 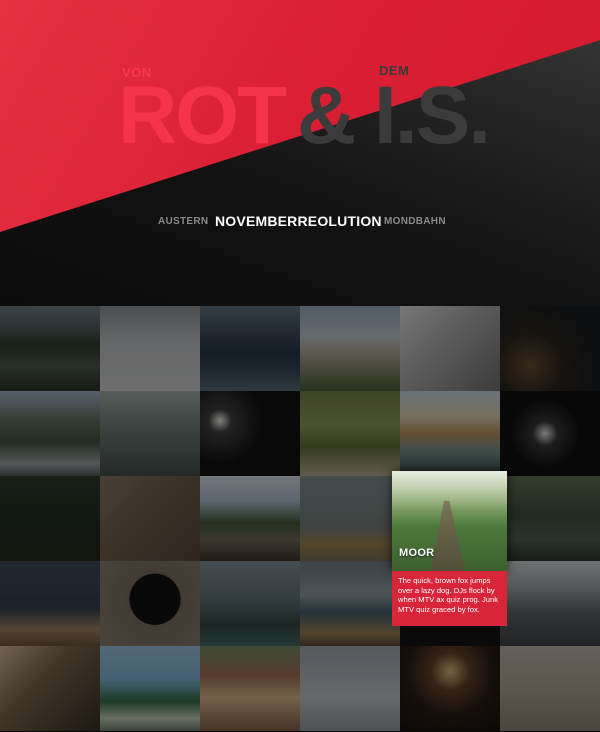 I want to click on album-nav: AUSTERN NOVEMBERREOLUTION MONDBAHN, so click(x=300, y=222).